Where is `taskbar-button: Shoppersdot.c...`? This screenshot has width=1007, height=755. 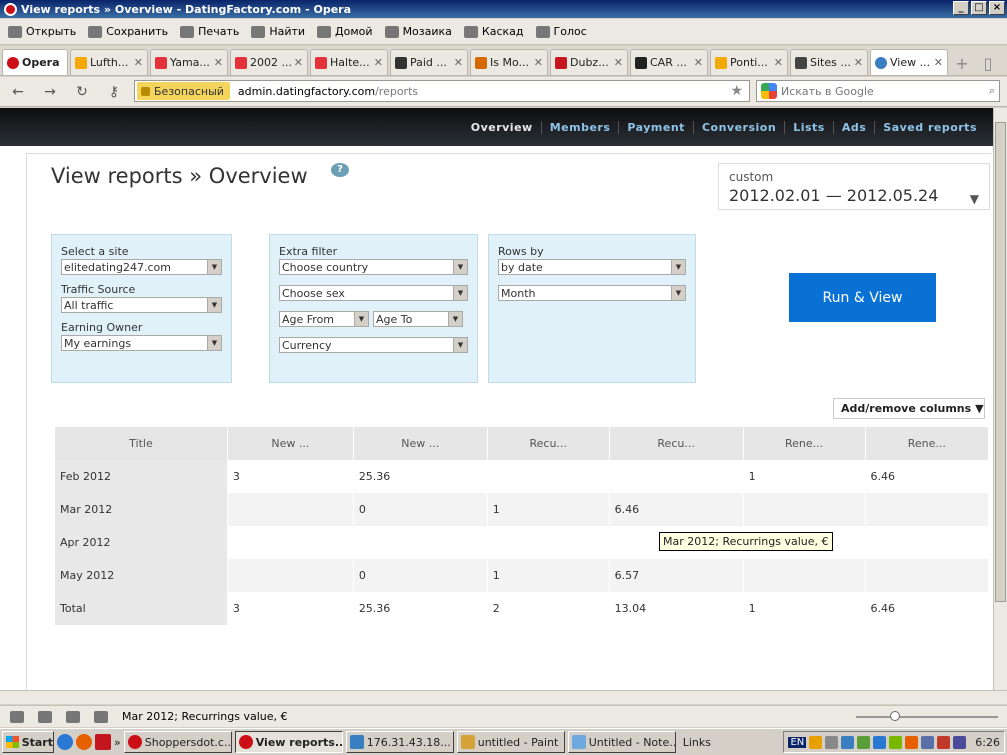
taskbar-button: Shoppersdot.c... is located at coordinates (177, 742).